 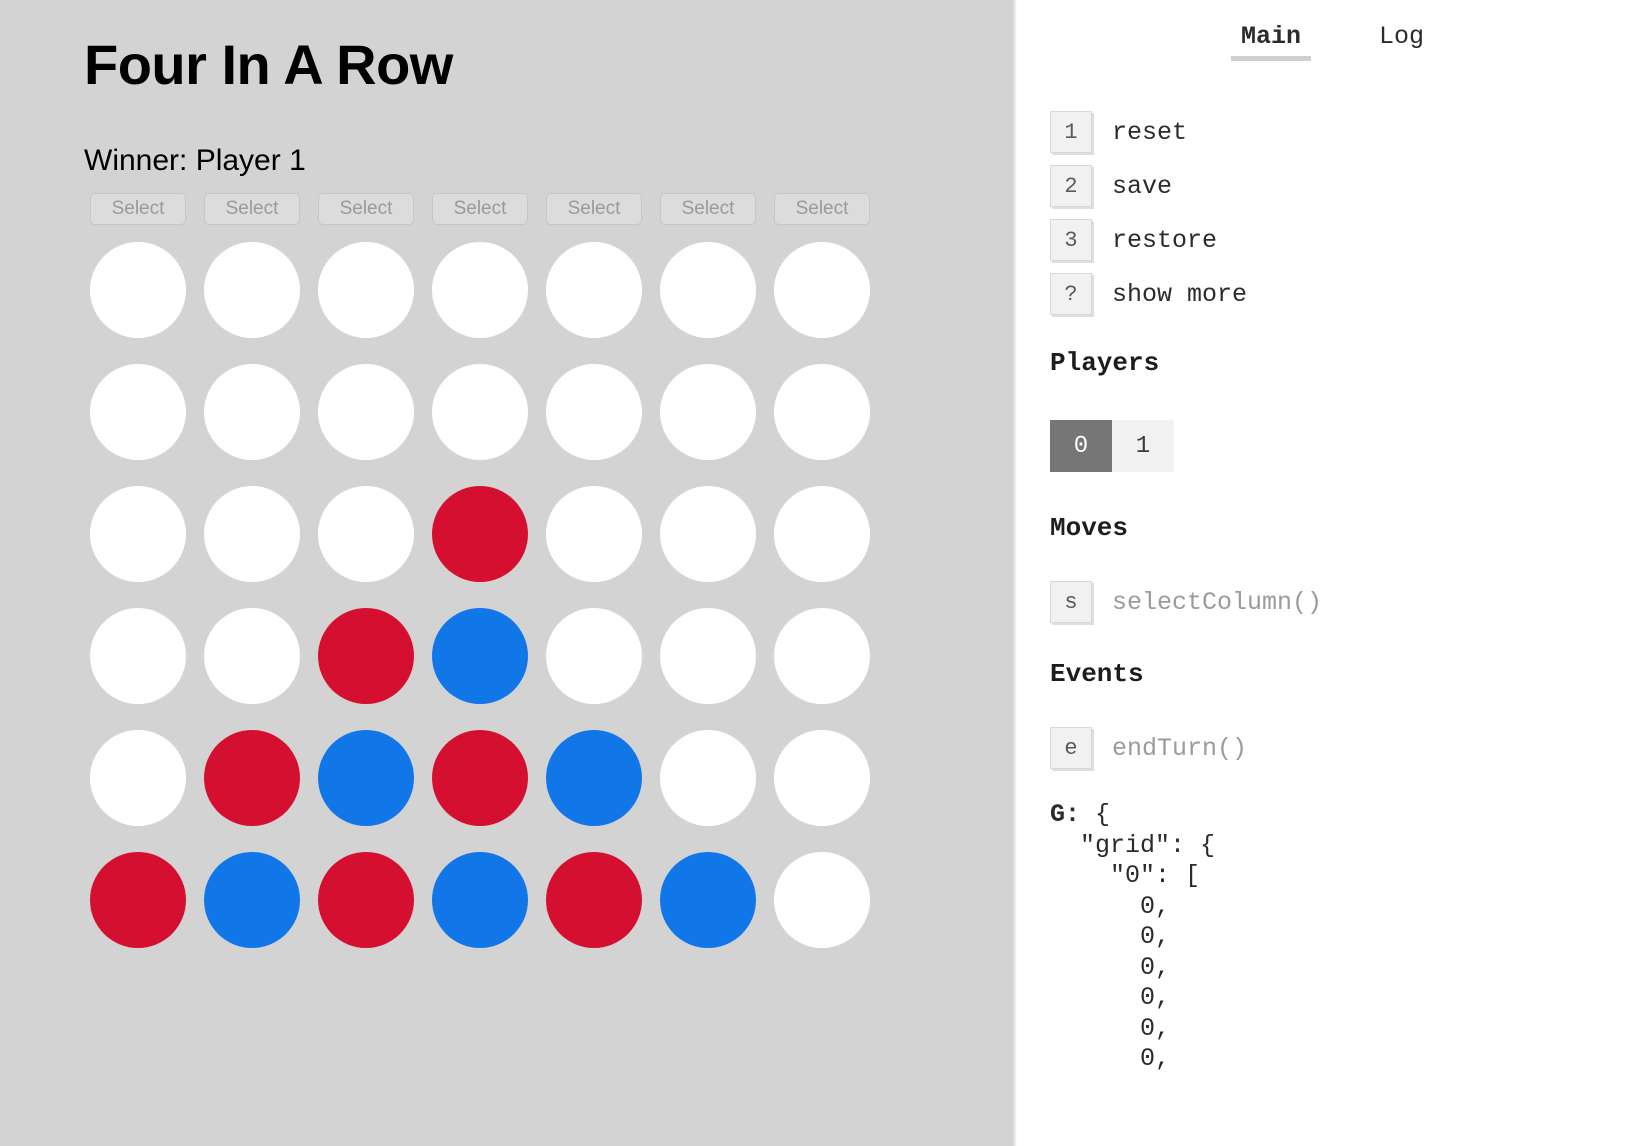 I want to click on select-column-button-1: Select, so click(x=252, y=209).